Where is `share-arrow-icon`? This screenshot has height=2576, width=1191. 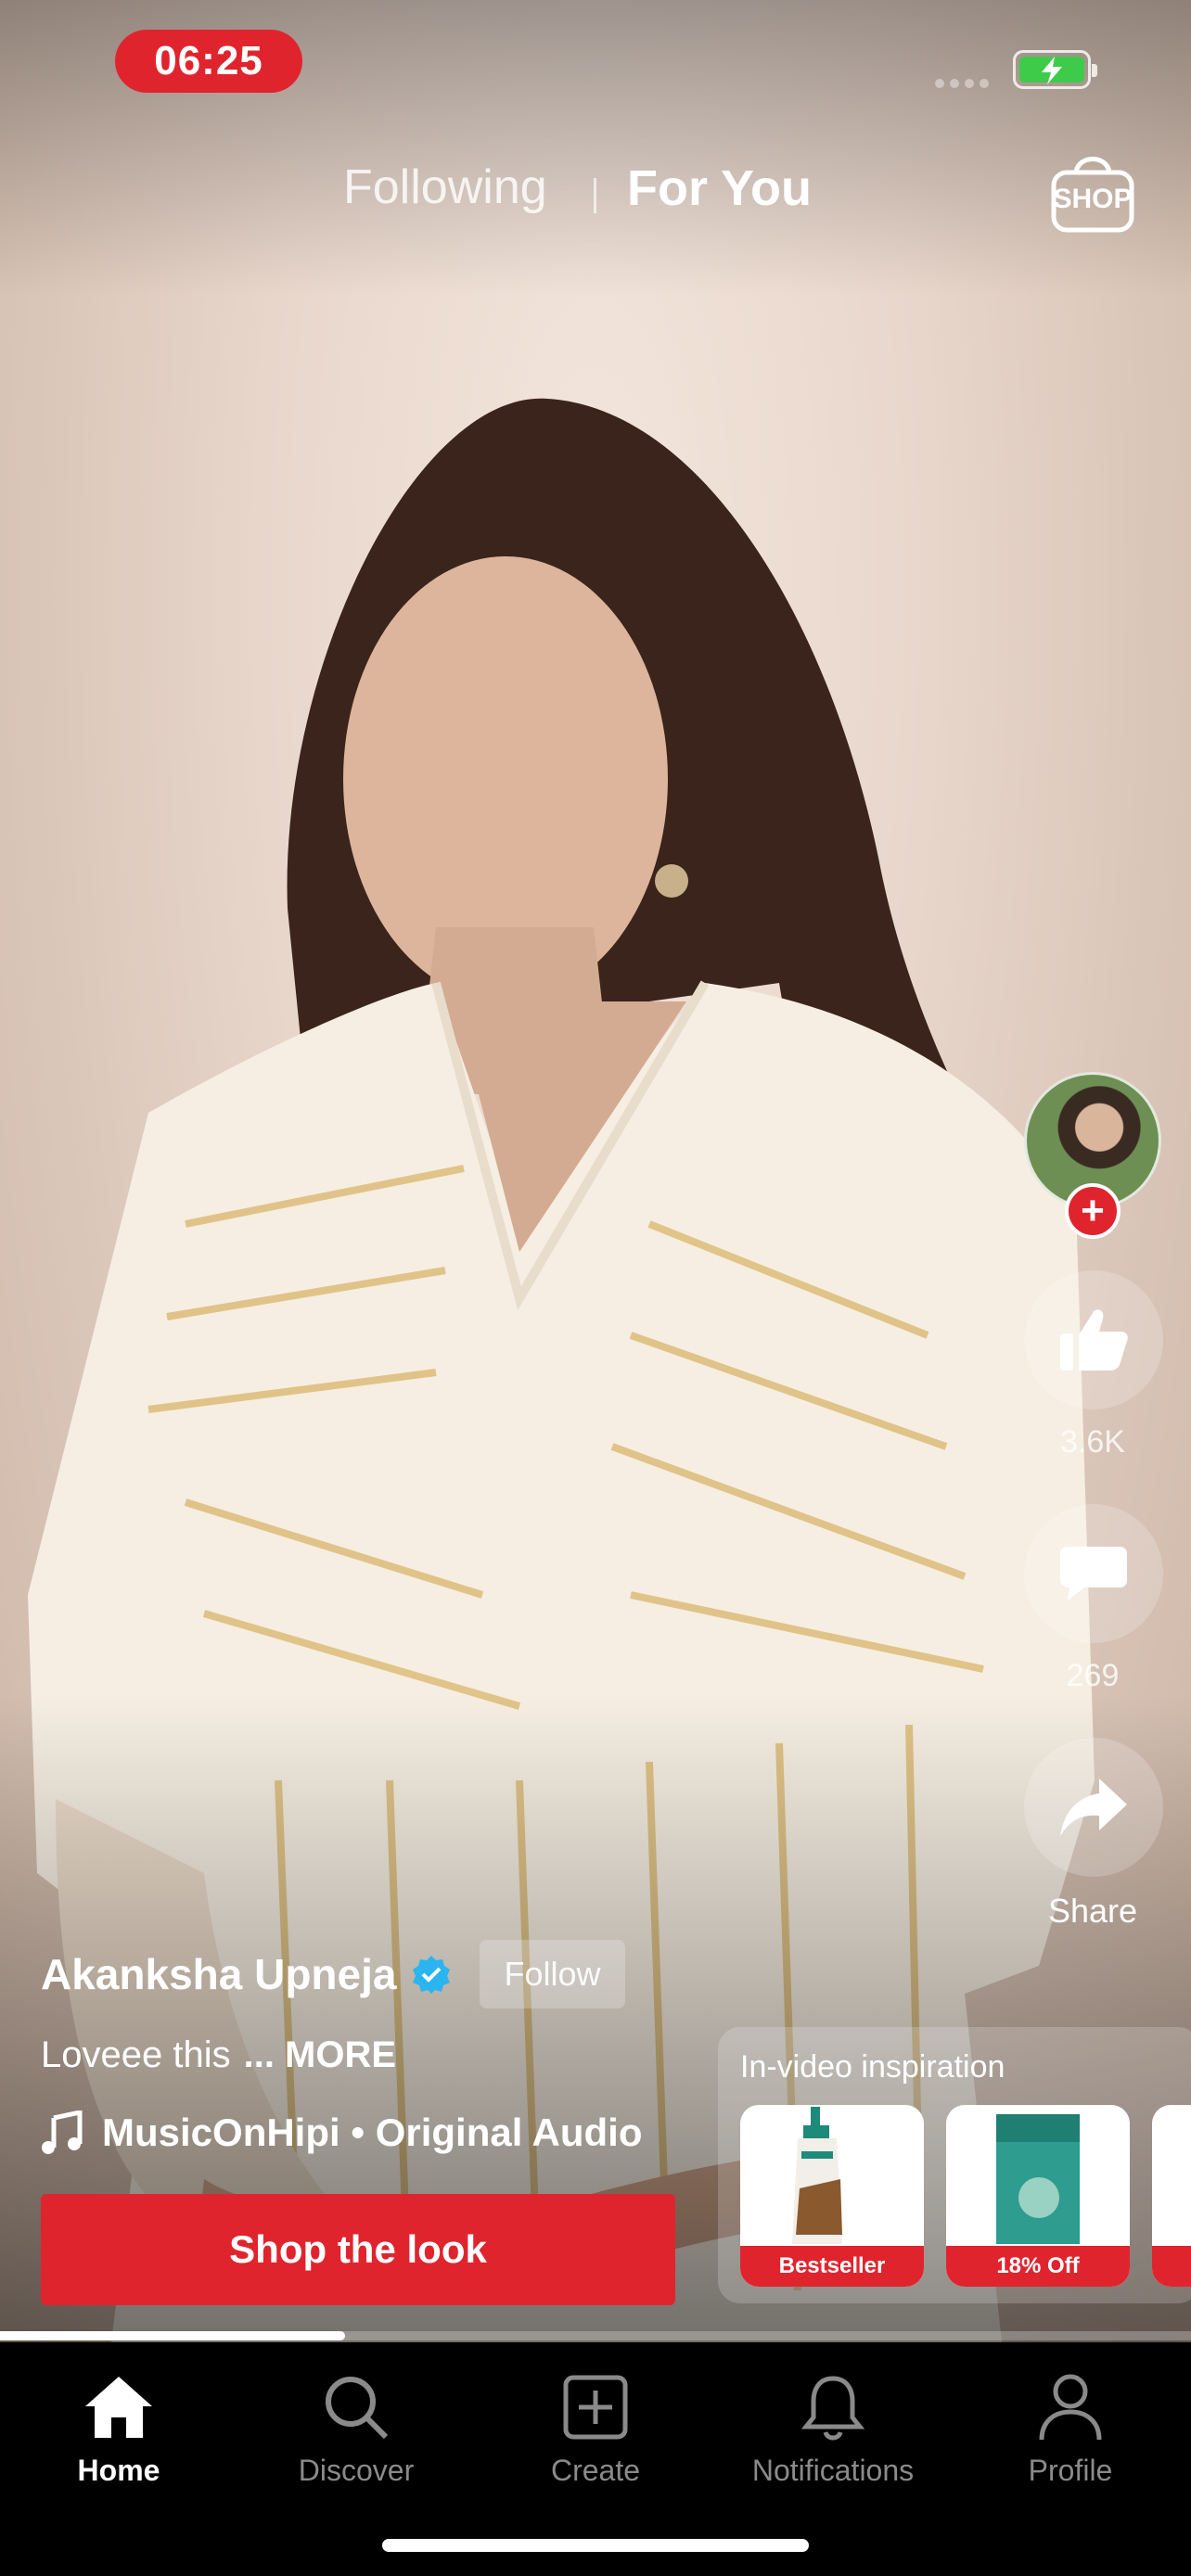 share-arrow-icon is located at coordinates (1093, 1807).